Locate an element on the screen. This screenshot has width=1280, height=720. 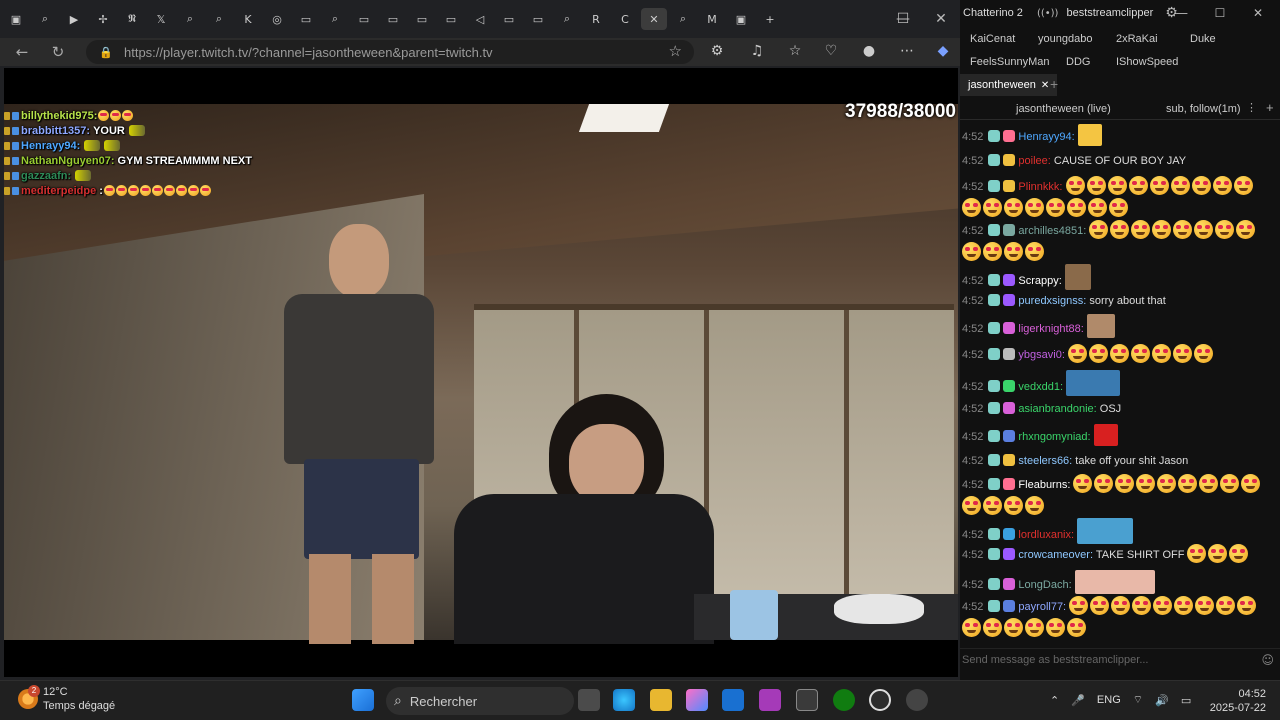
chat-message: 4:52 ybgsavi0: is located at coordinates (1117, 355).